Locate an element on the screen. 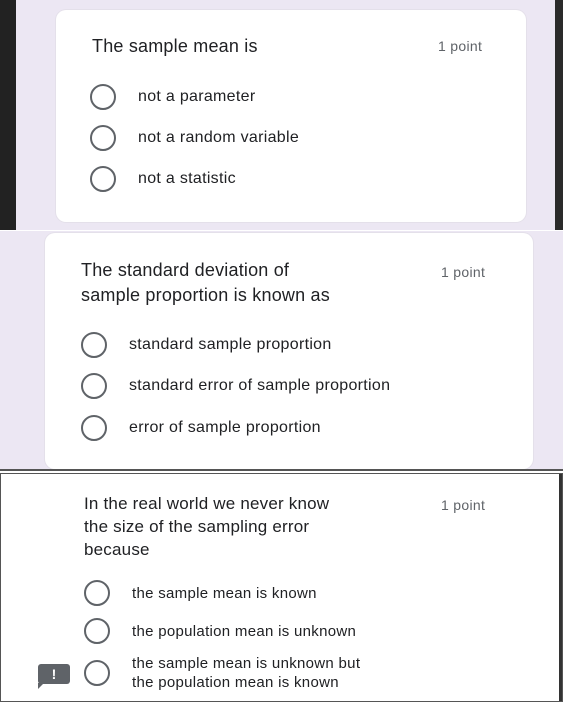  option-label-line: the population mean is known is located at coordinates (235, 682).